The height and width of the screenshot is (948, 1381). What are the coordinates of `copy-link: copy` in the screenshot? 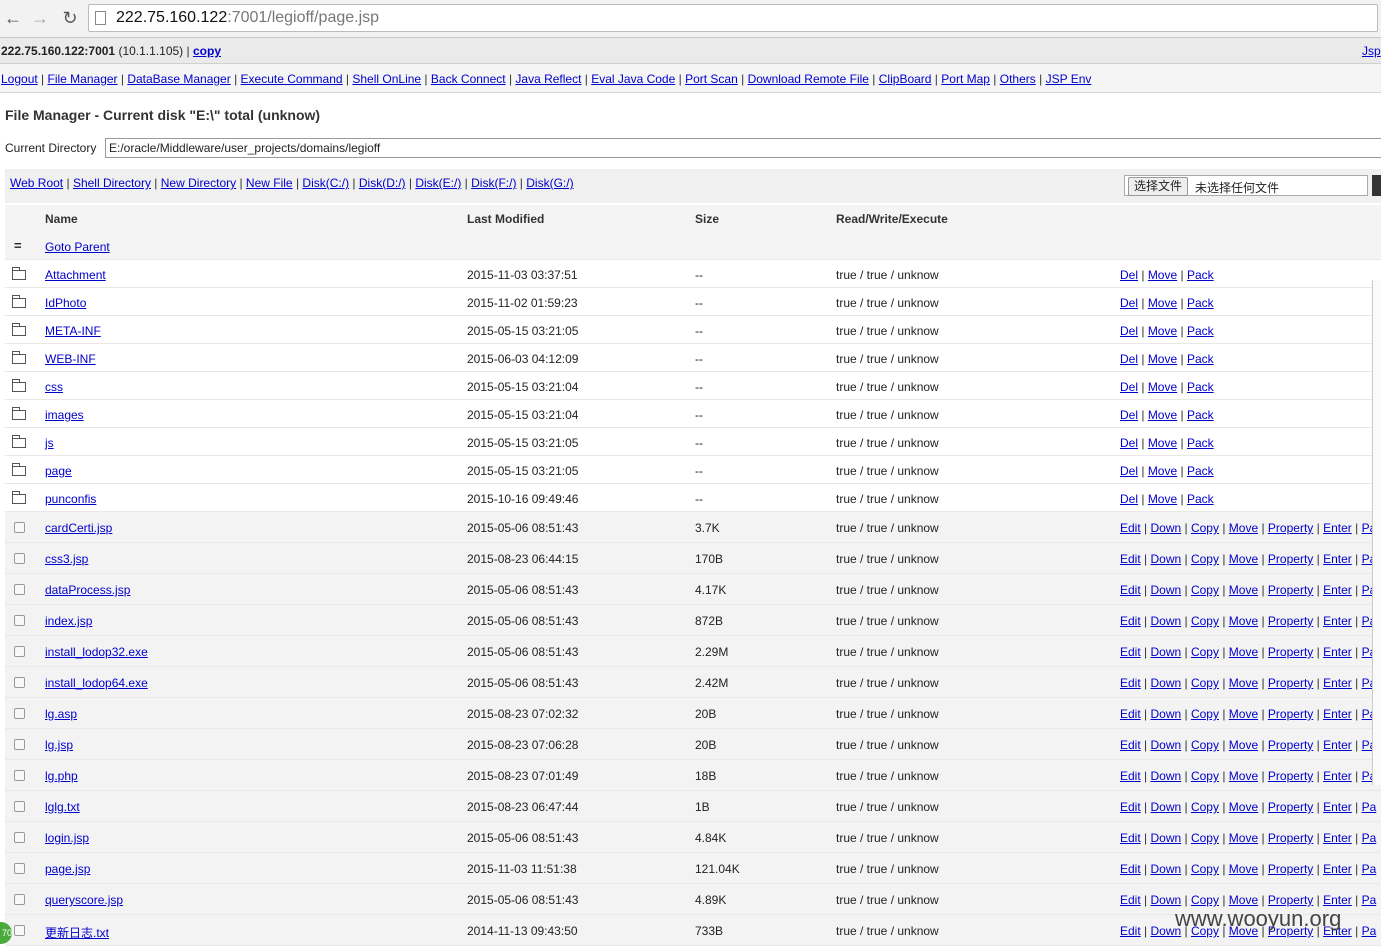 It's located at (207, 51).